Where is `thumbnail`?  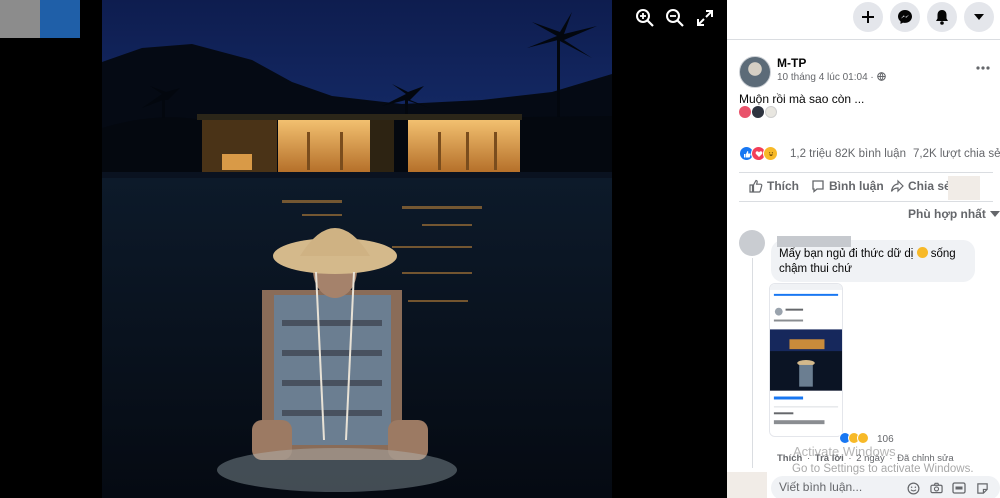 thumbnail is located at coordinates (60, 19).